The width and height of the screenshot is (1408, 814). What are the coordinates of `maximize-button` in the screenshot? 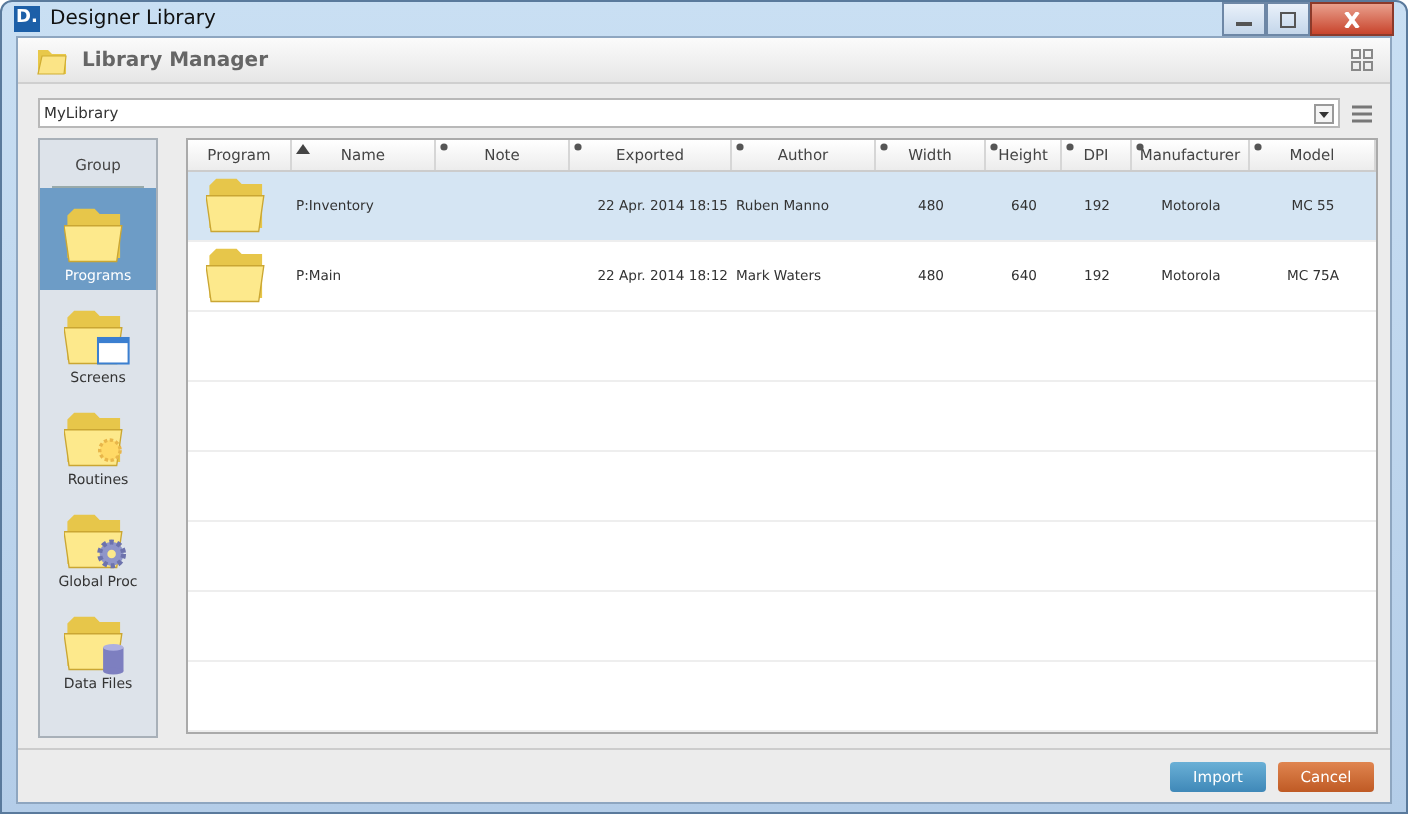 It's located at (1288, 19).